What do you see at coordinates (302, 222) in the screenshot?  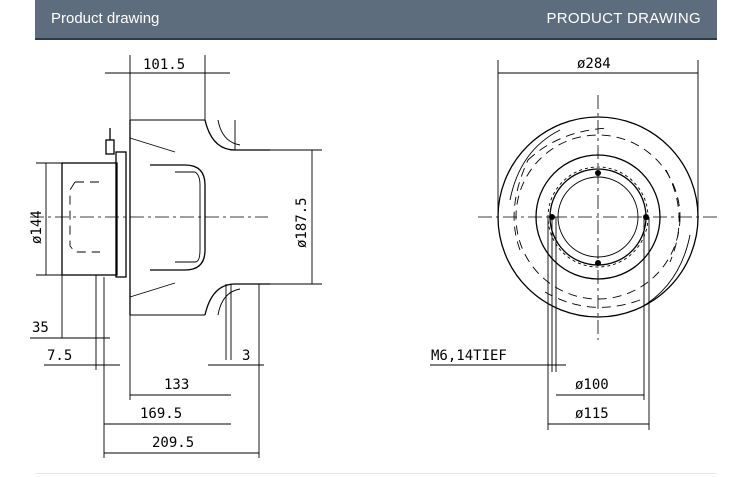 I see `dim-label-187-5: ø187.5` at bounding box center [302, 222].